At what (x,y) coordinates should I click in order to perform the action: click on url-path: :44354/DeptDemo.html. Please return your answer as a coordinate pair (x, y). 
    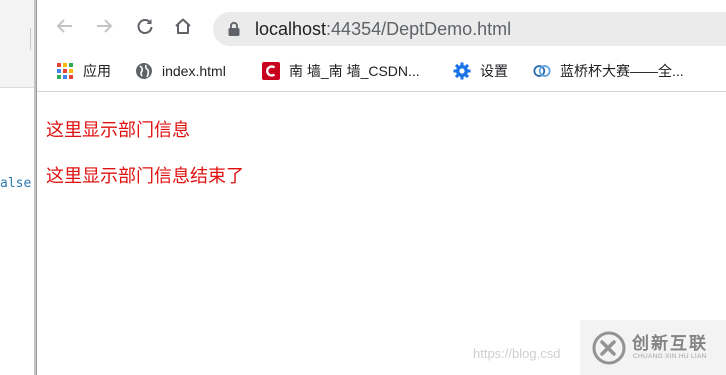
    Looking at the image, I should click on (419, 29).